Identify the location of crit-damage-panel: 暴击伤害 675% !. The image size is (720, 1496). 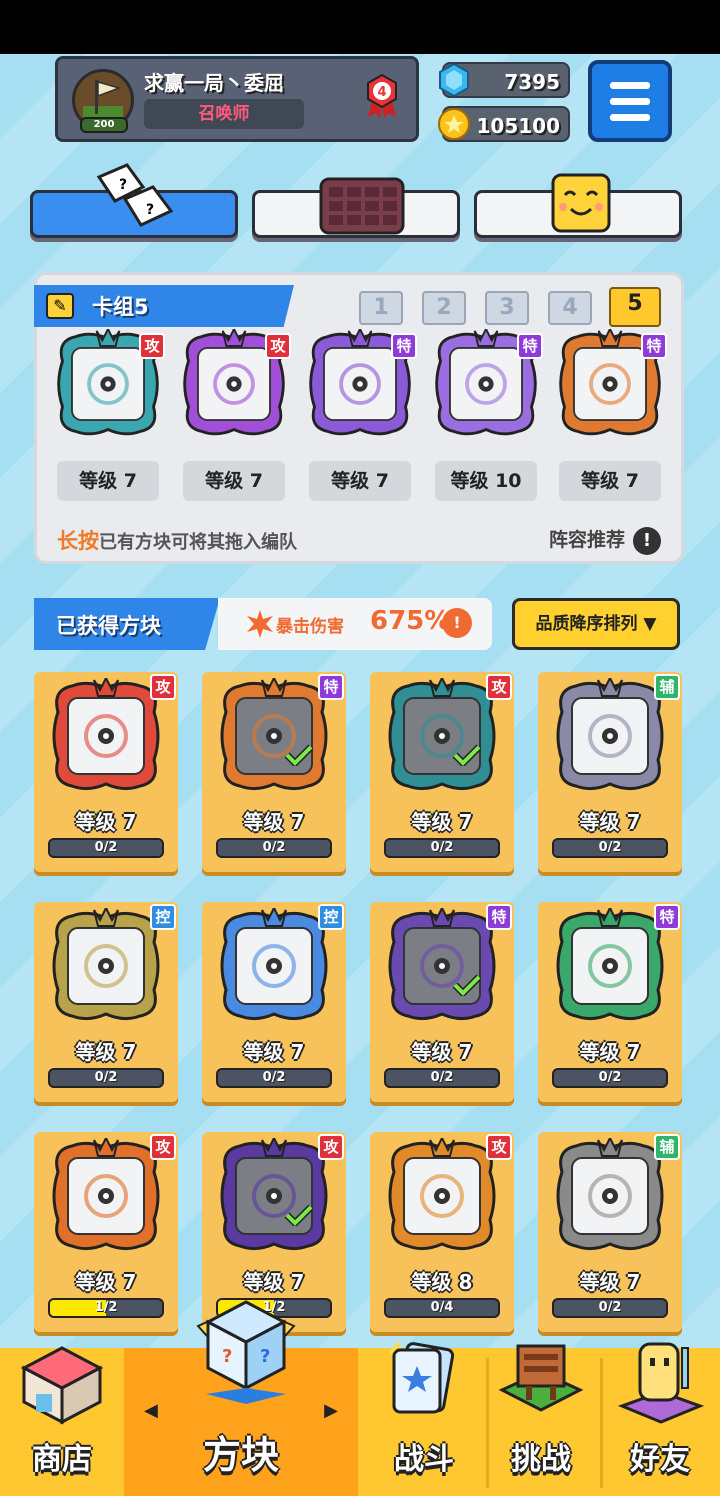
(355, 624).